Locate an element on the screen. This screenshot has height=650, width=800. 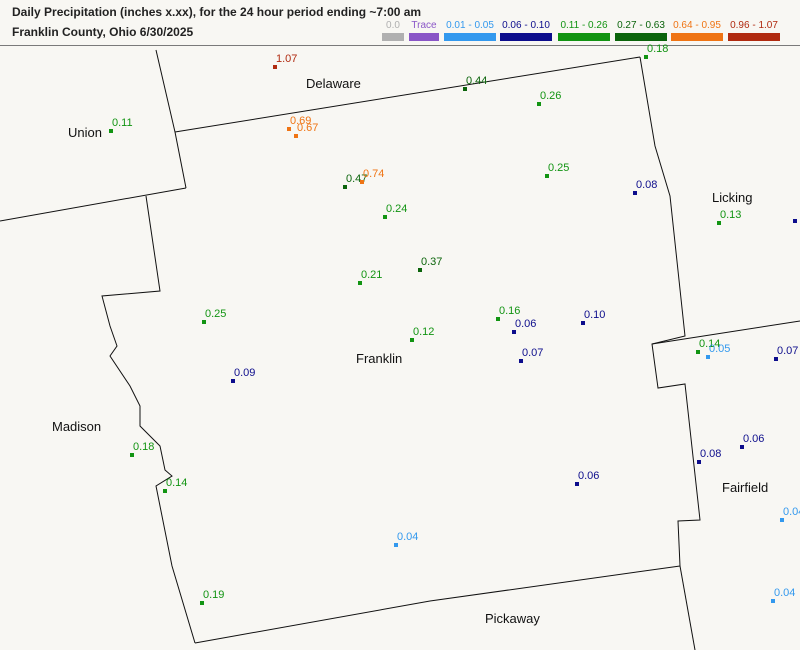
licking-fairfield-boundary is located at coordinates (725, 332).